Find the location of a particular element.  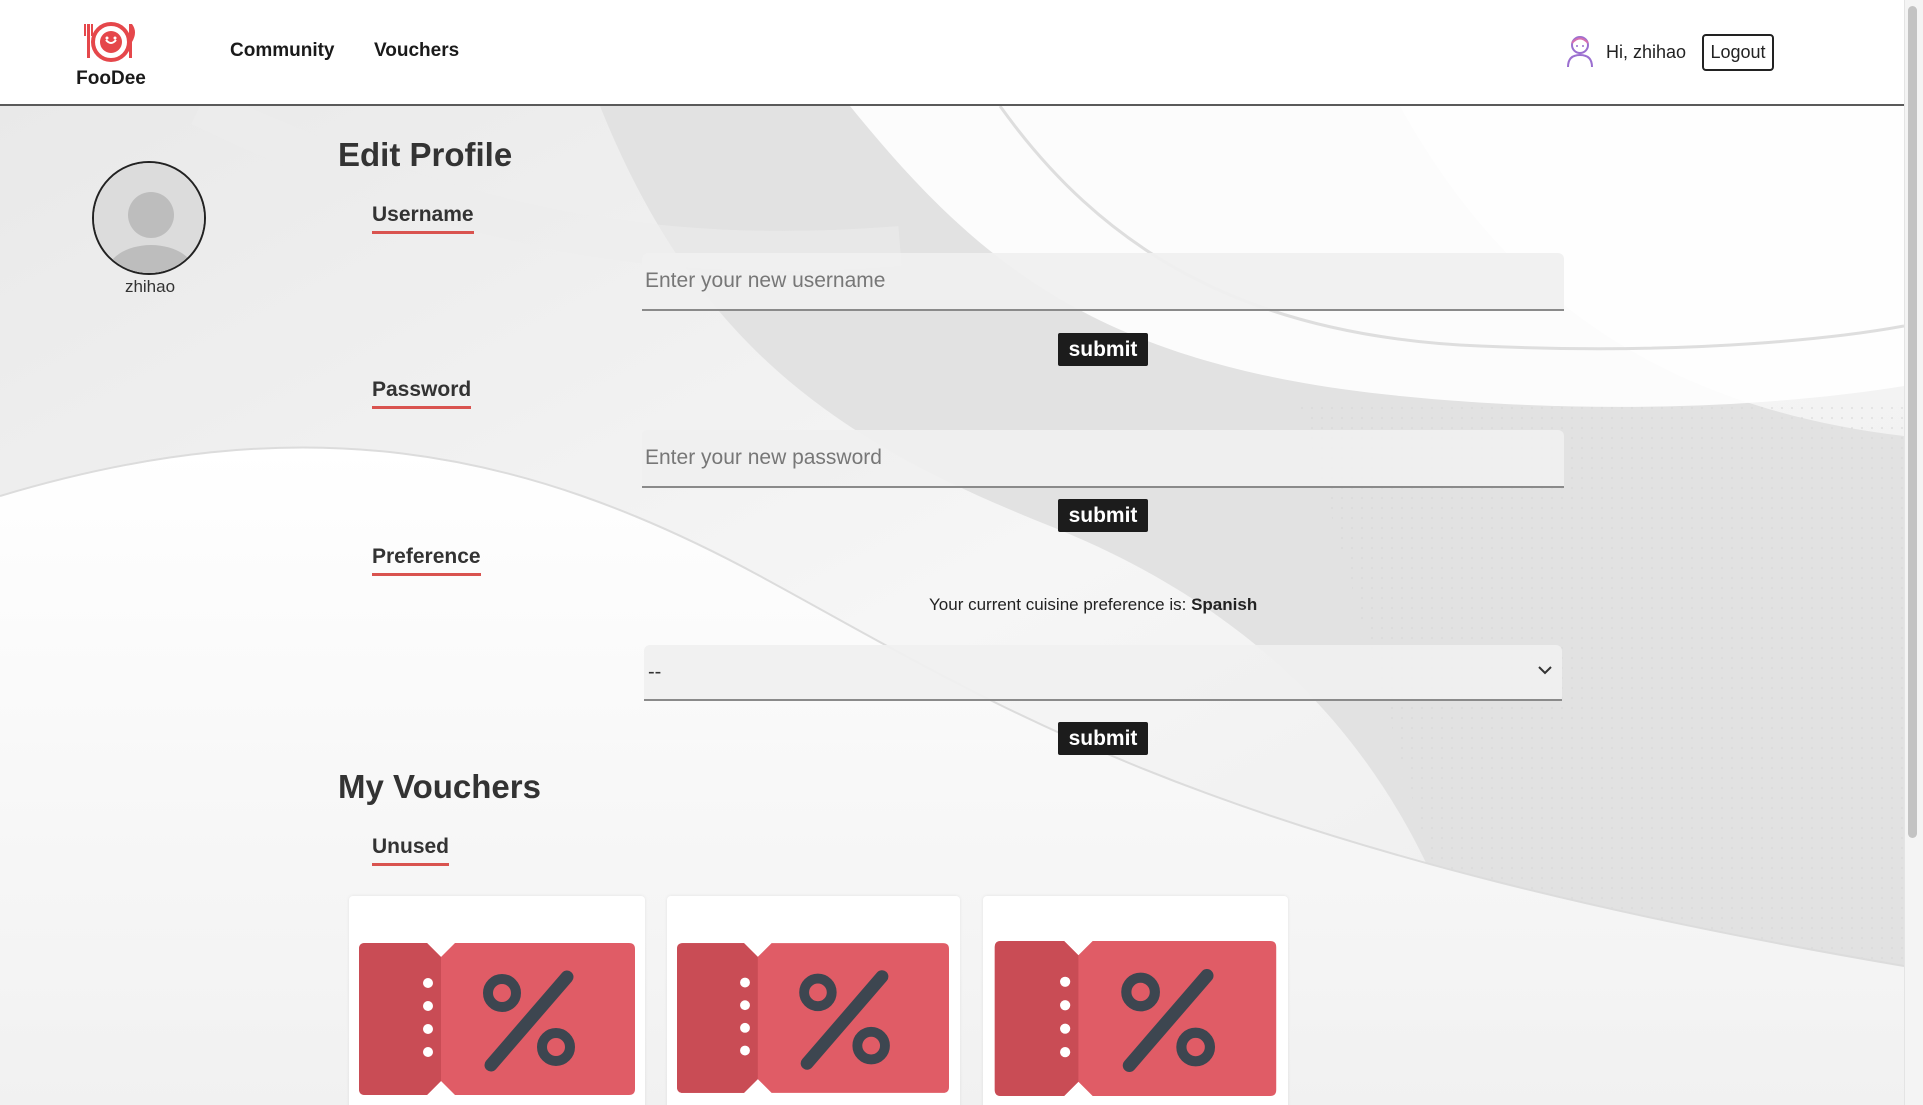

current-preference-value: Spanish is located at coordinates (1224, 604).